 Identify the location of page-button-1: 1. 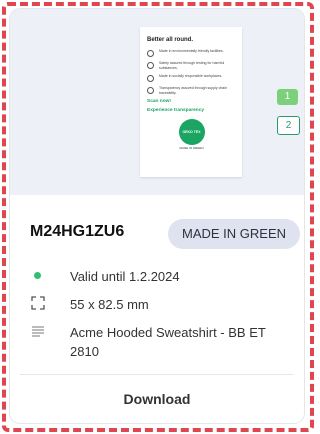
(287, 97).